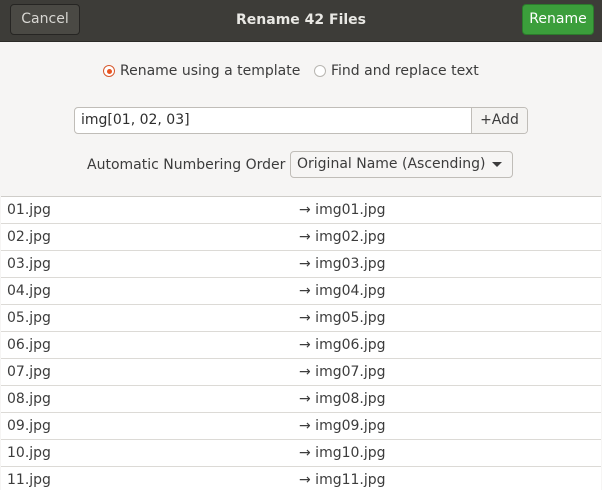  What do you see at coordinates (342, 399) in the screenshot?
I see `new-filename: → img08.jpg` at bounding box center [342, 399].